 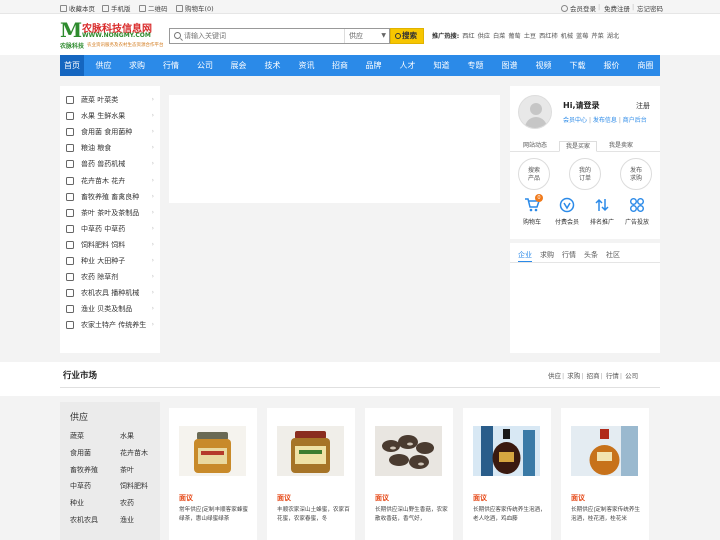 What do you see at coordinates (118, 181) in the screenshot?
I see `category-secondary: 花卉` at bounding box center [118, 181].